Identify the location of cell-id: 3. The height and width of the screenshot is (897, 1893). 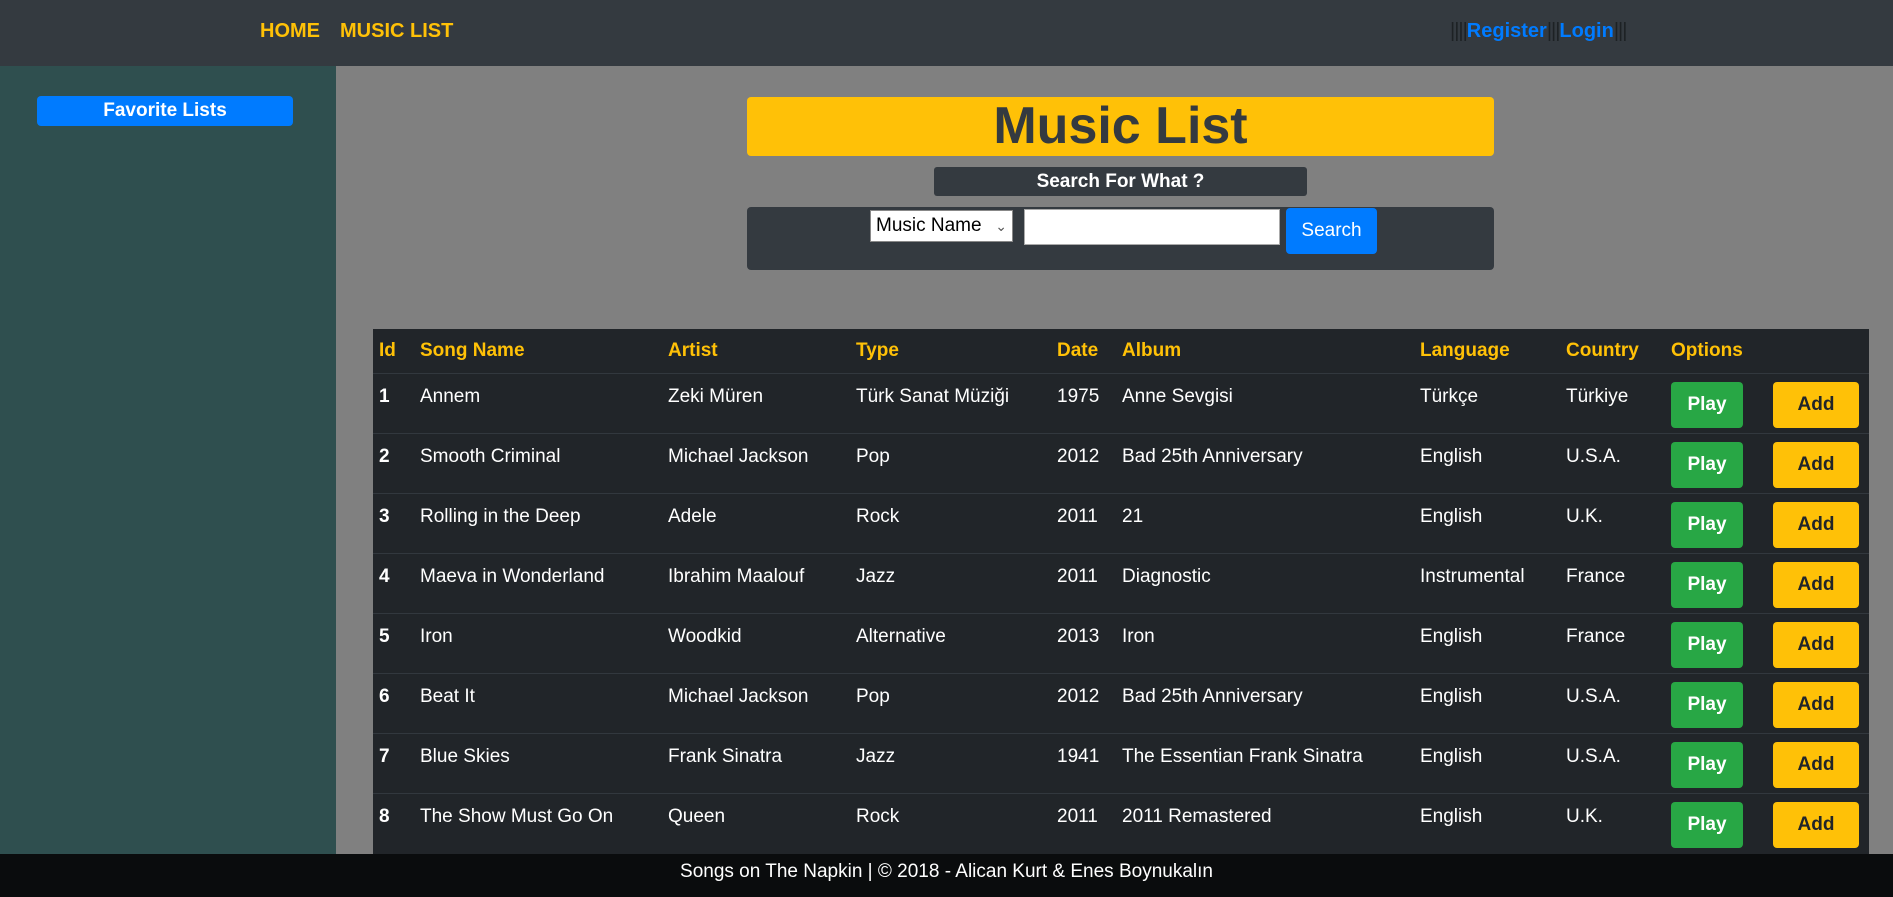
(393, 522).